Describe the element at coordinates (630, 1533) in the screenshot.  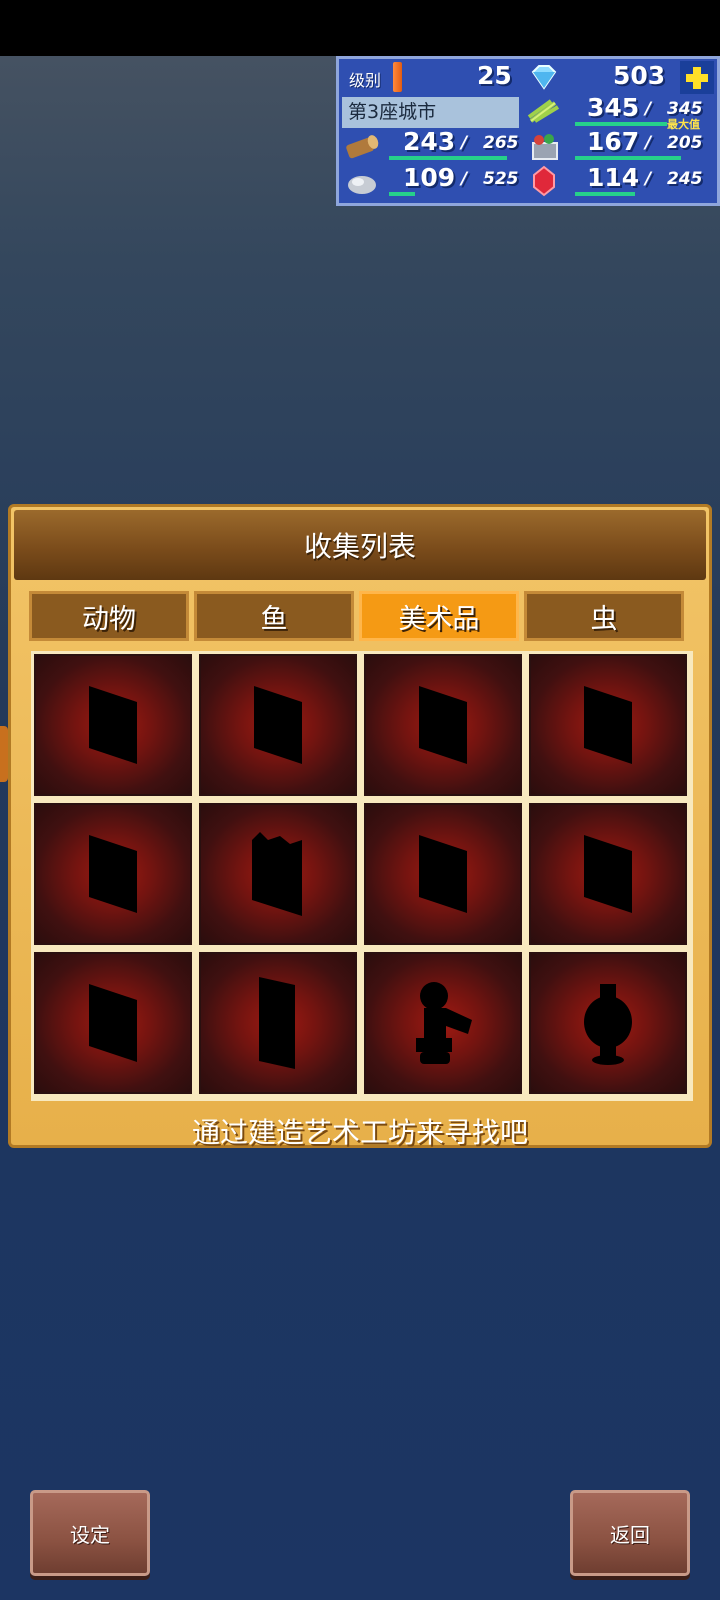
I see `back-button: 返回` at that location.